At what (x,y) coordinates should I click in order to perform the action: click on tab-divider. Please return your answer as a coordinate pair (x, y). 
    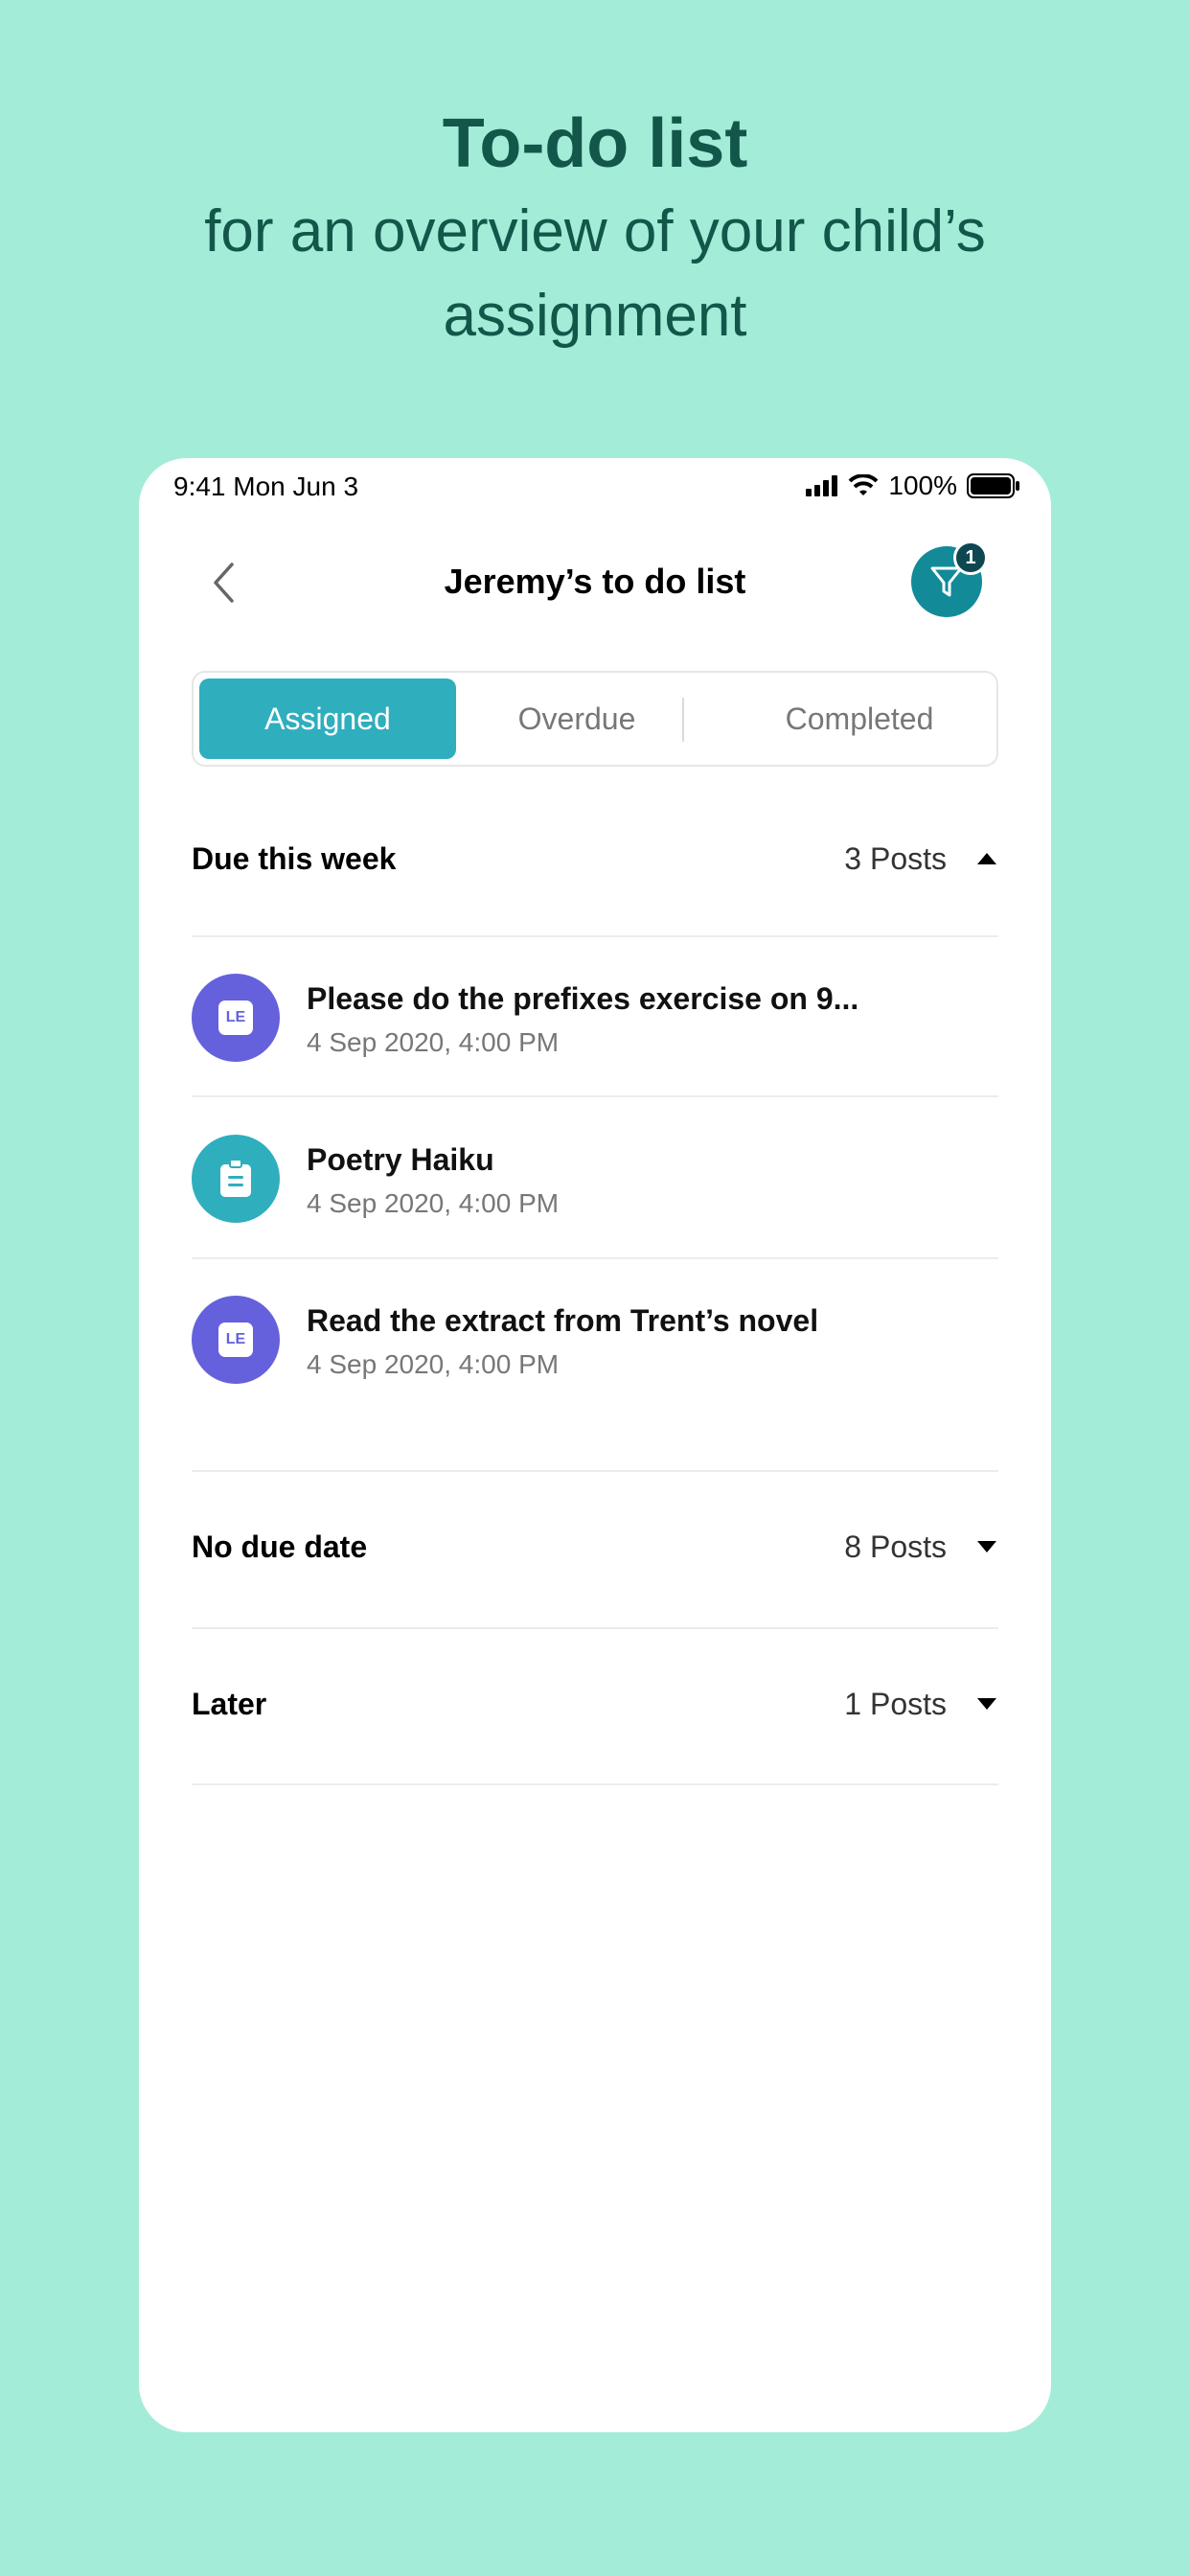
    Looking at the image, I should click on (683, 720).